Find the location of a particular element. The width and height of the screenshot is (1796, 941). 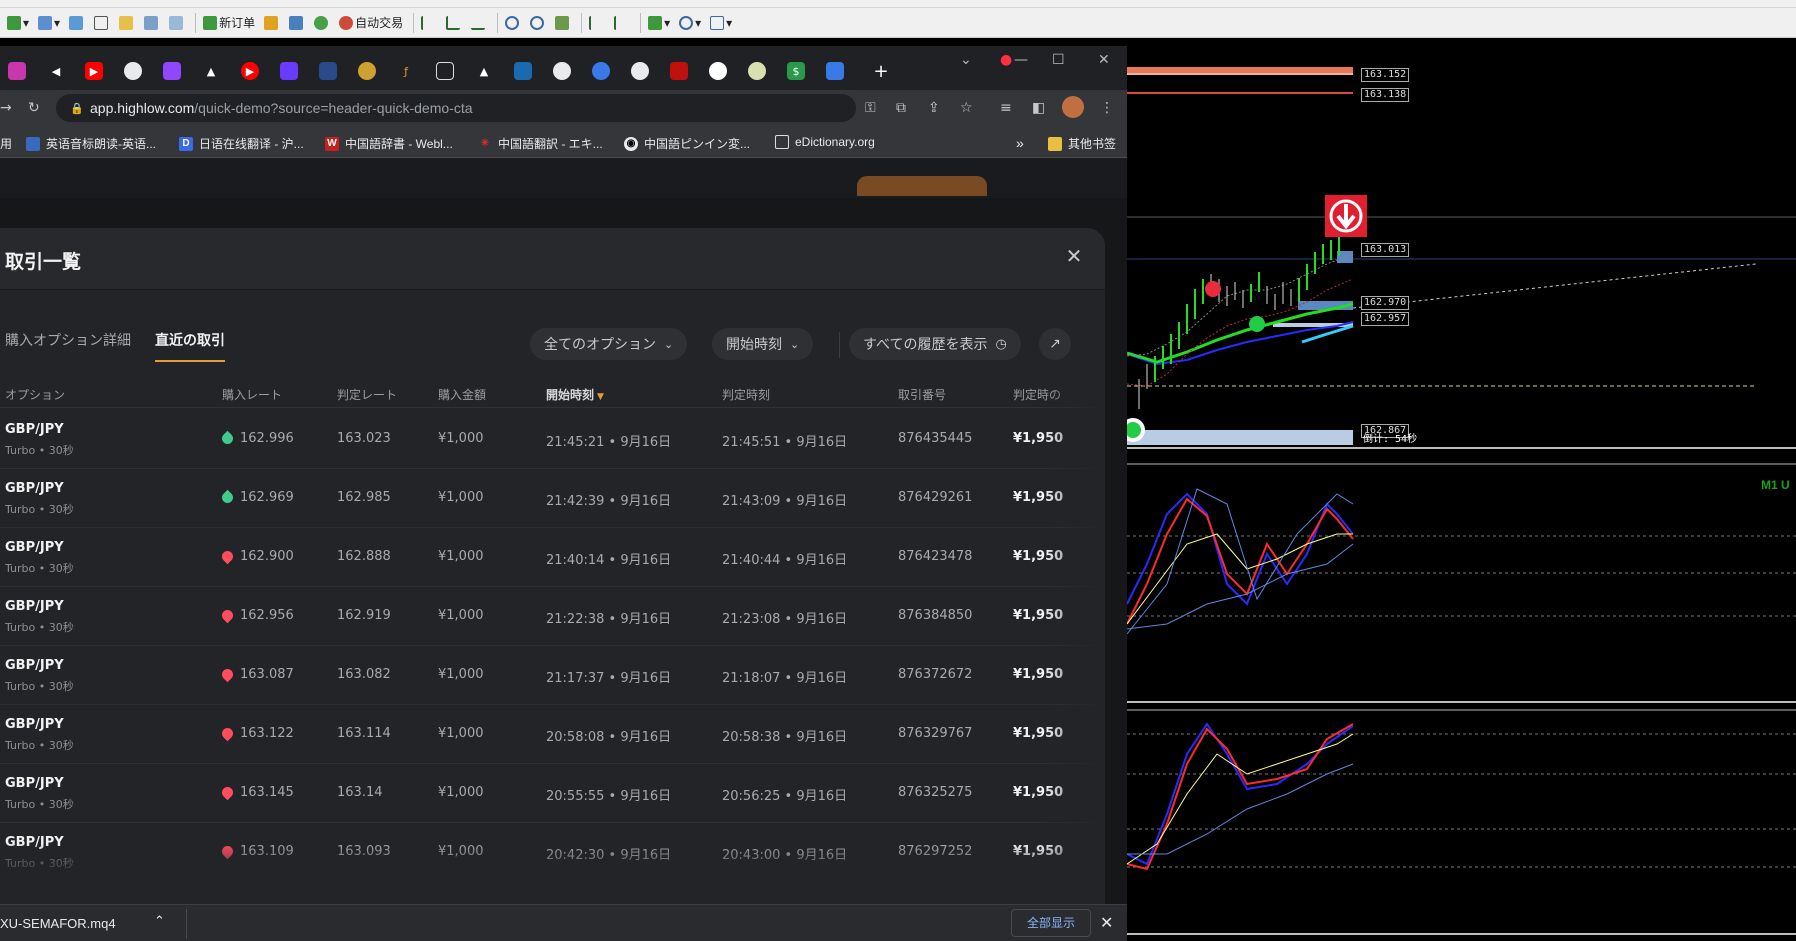

zoom-out-button is located at coordinates (538, 23).